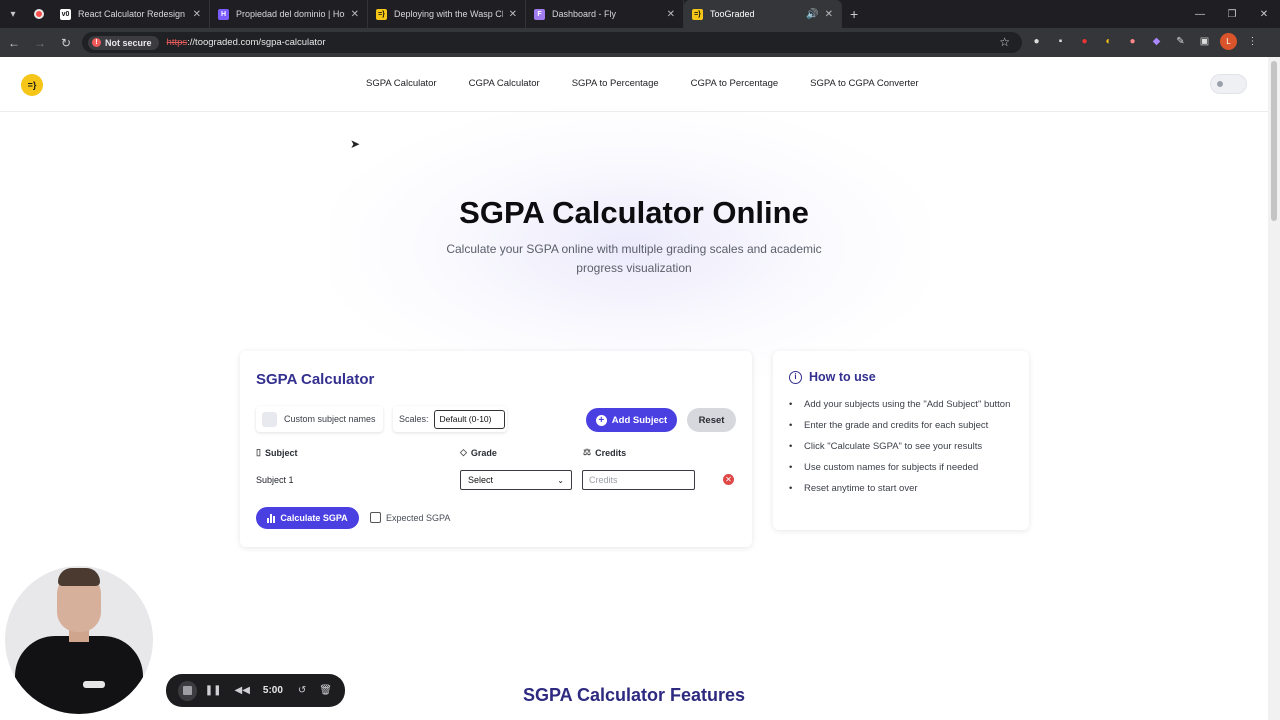 This screenshot has height=720, width=1280. Describe the element at coordinates (539, 14) in the screenshot. I see `tab-favicon: F` at that location.